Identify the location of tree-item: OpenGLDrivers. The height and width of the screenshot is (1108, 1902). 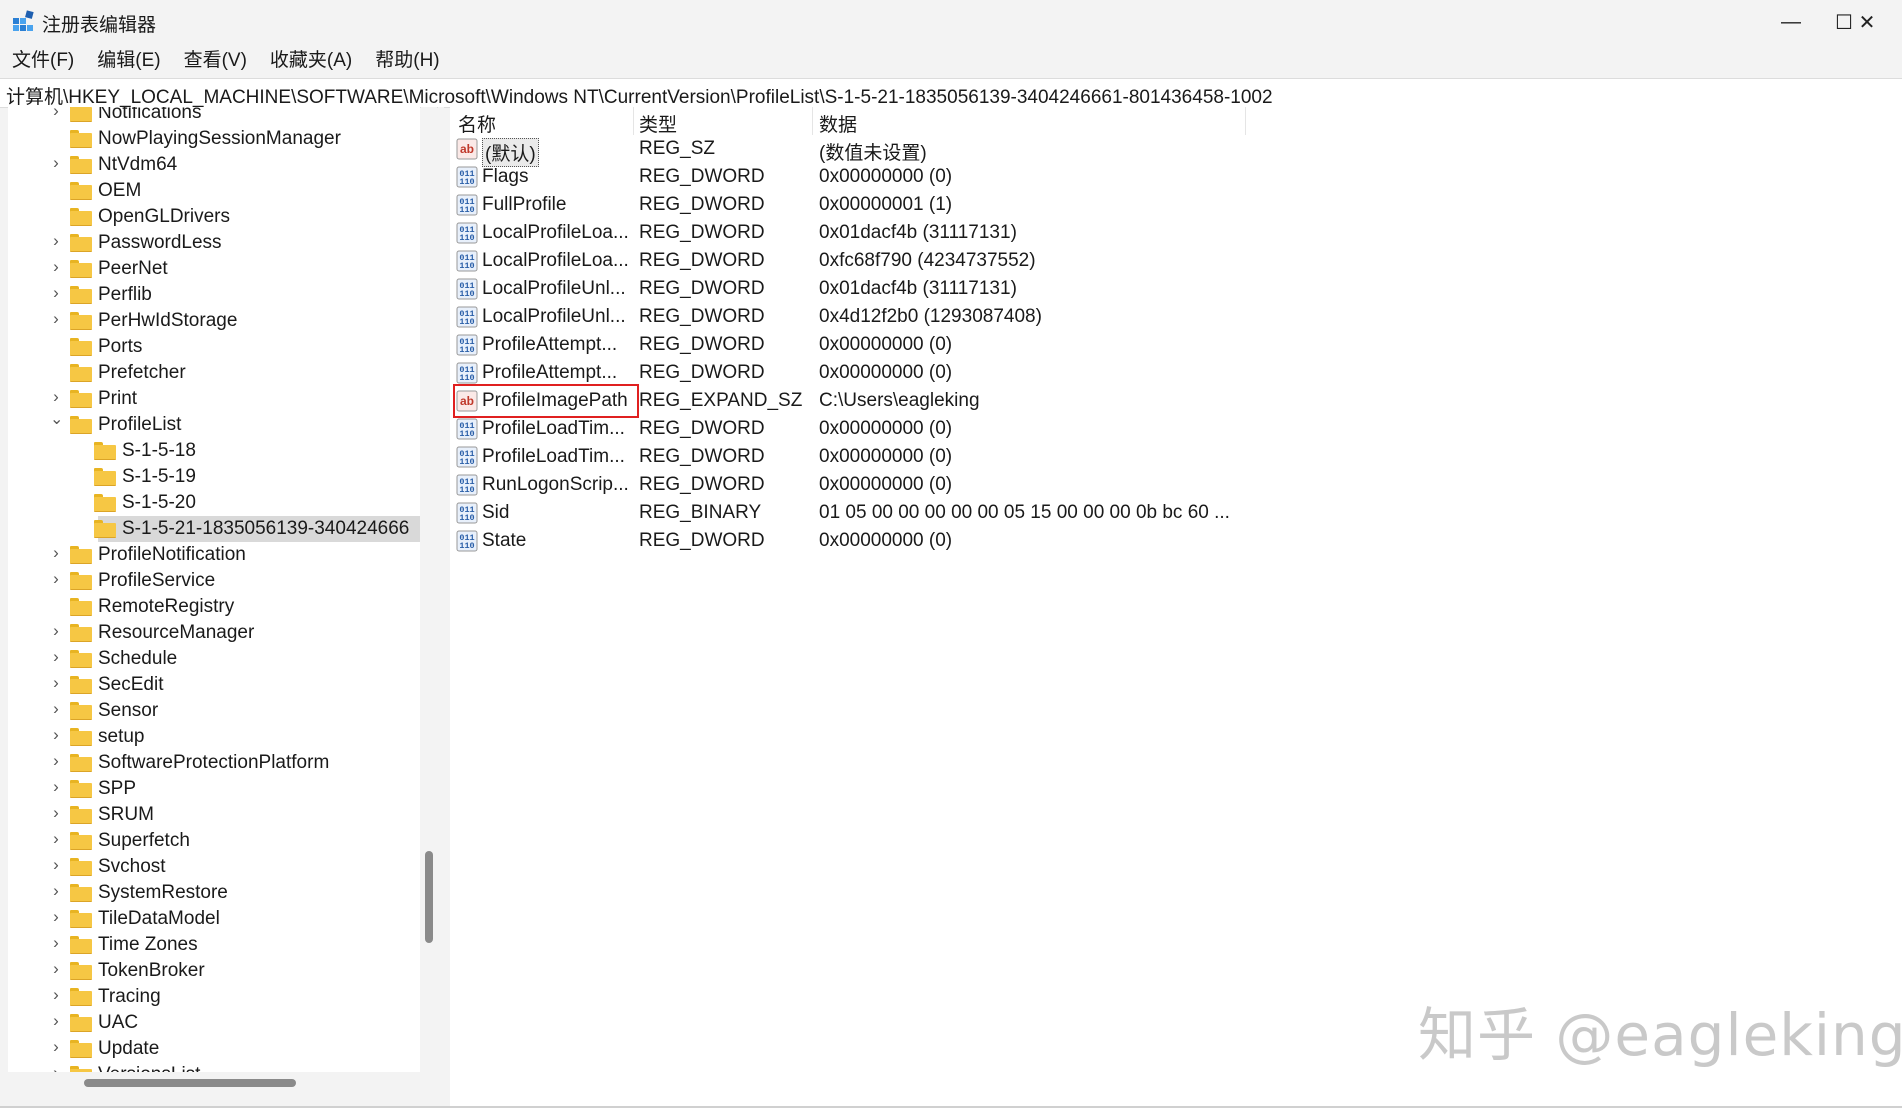
(214, 217).